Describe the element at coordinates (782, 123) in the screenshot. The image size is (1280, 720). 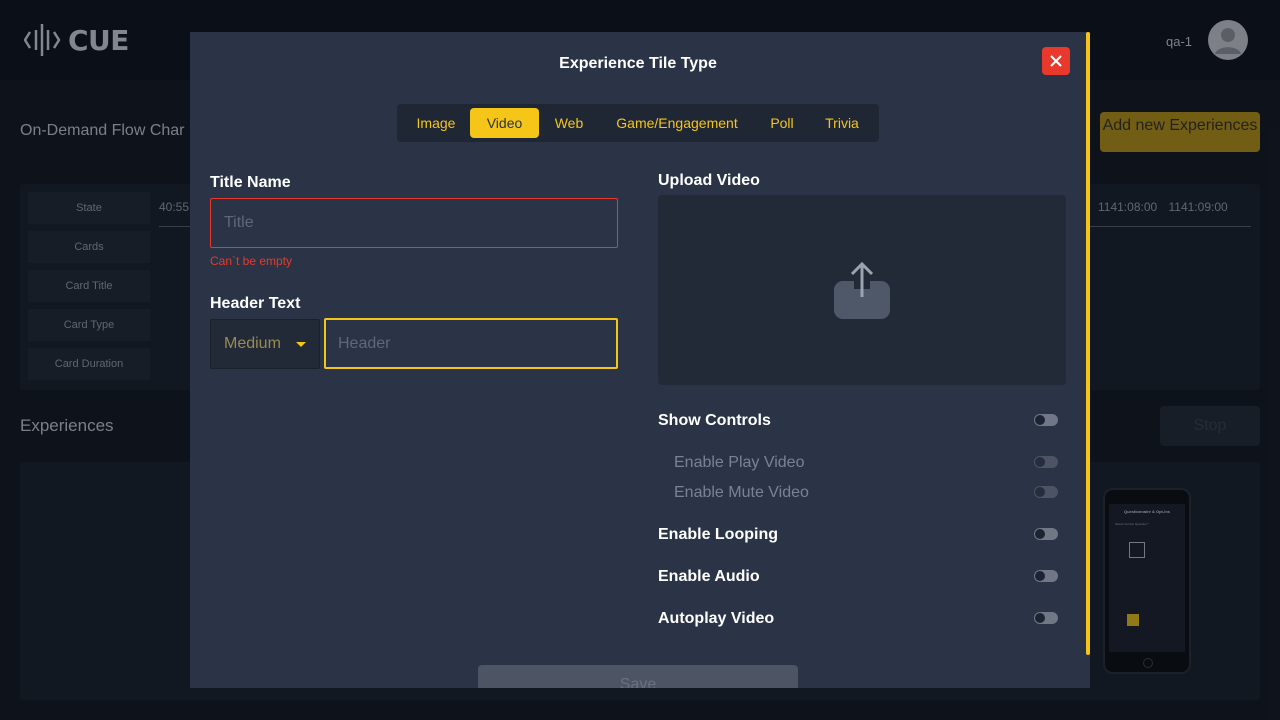
I see `tab-poll: Poll` at that location.